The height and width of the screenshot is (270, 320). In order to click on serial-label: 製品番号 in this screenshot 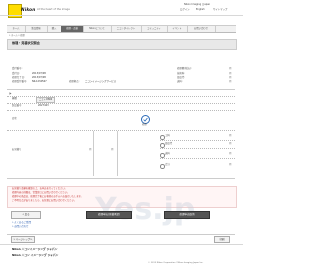, I will do `click(17, 105)`.